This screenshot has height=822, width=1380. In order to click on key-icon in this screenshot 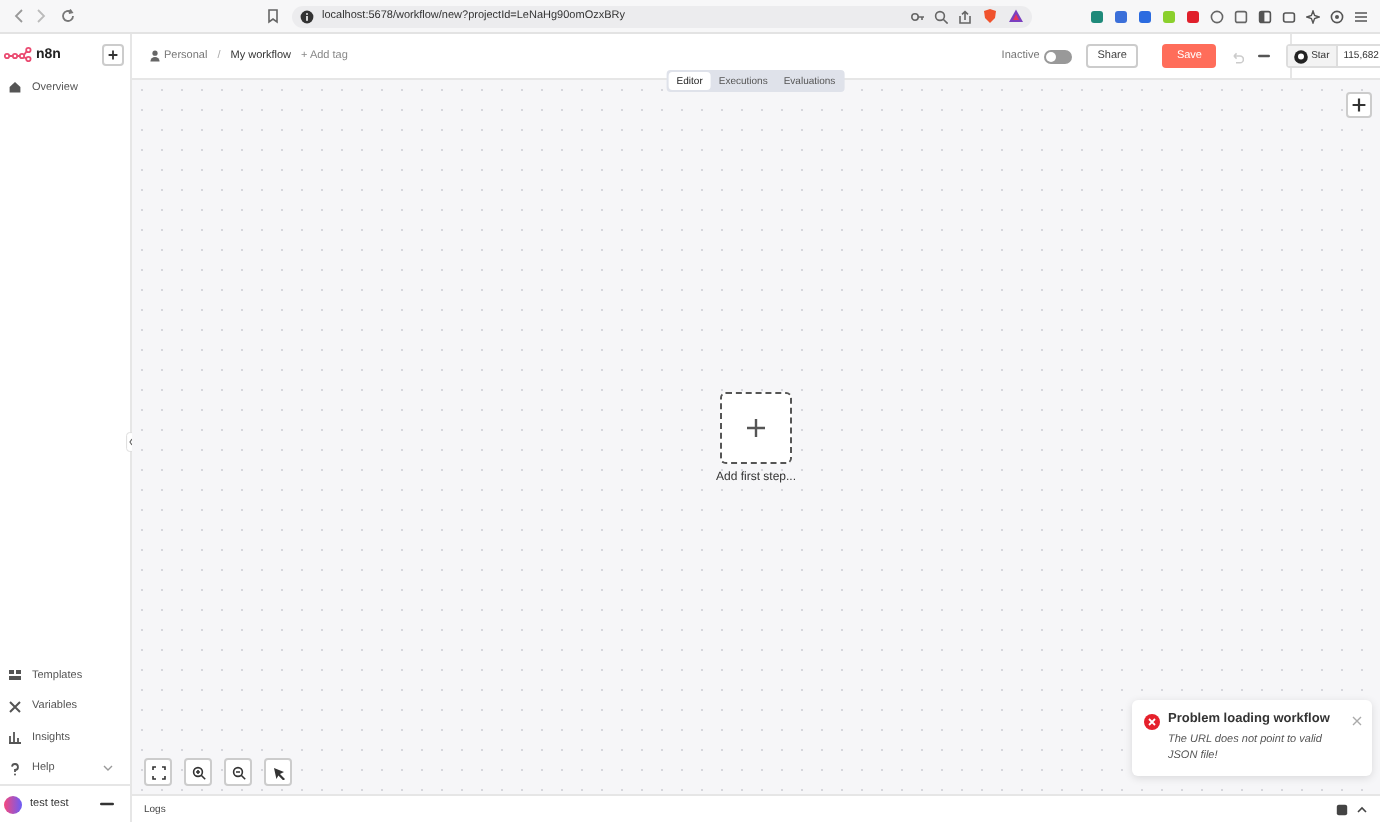, I will do `click(917, 16)`.